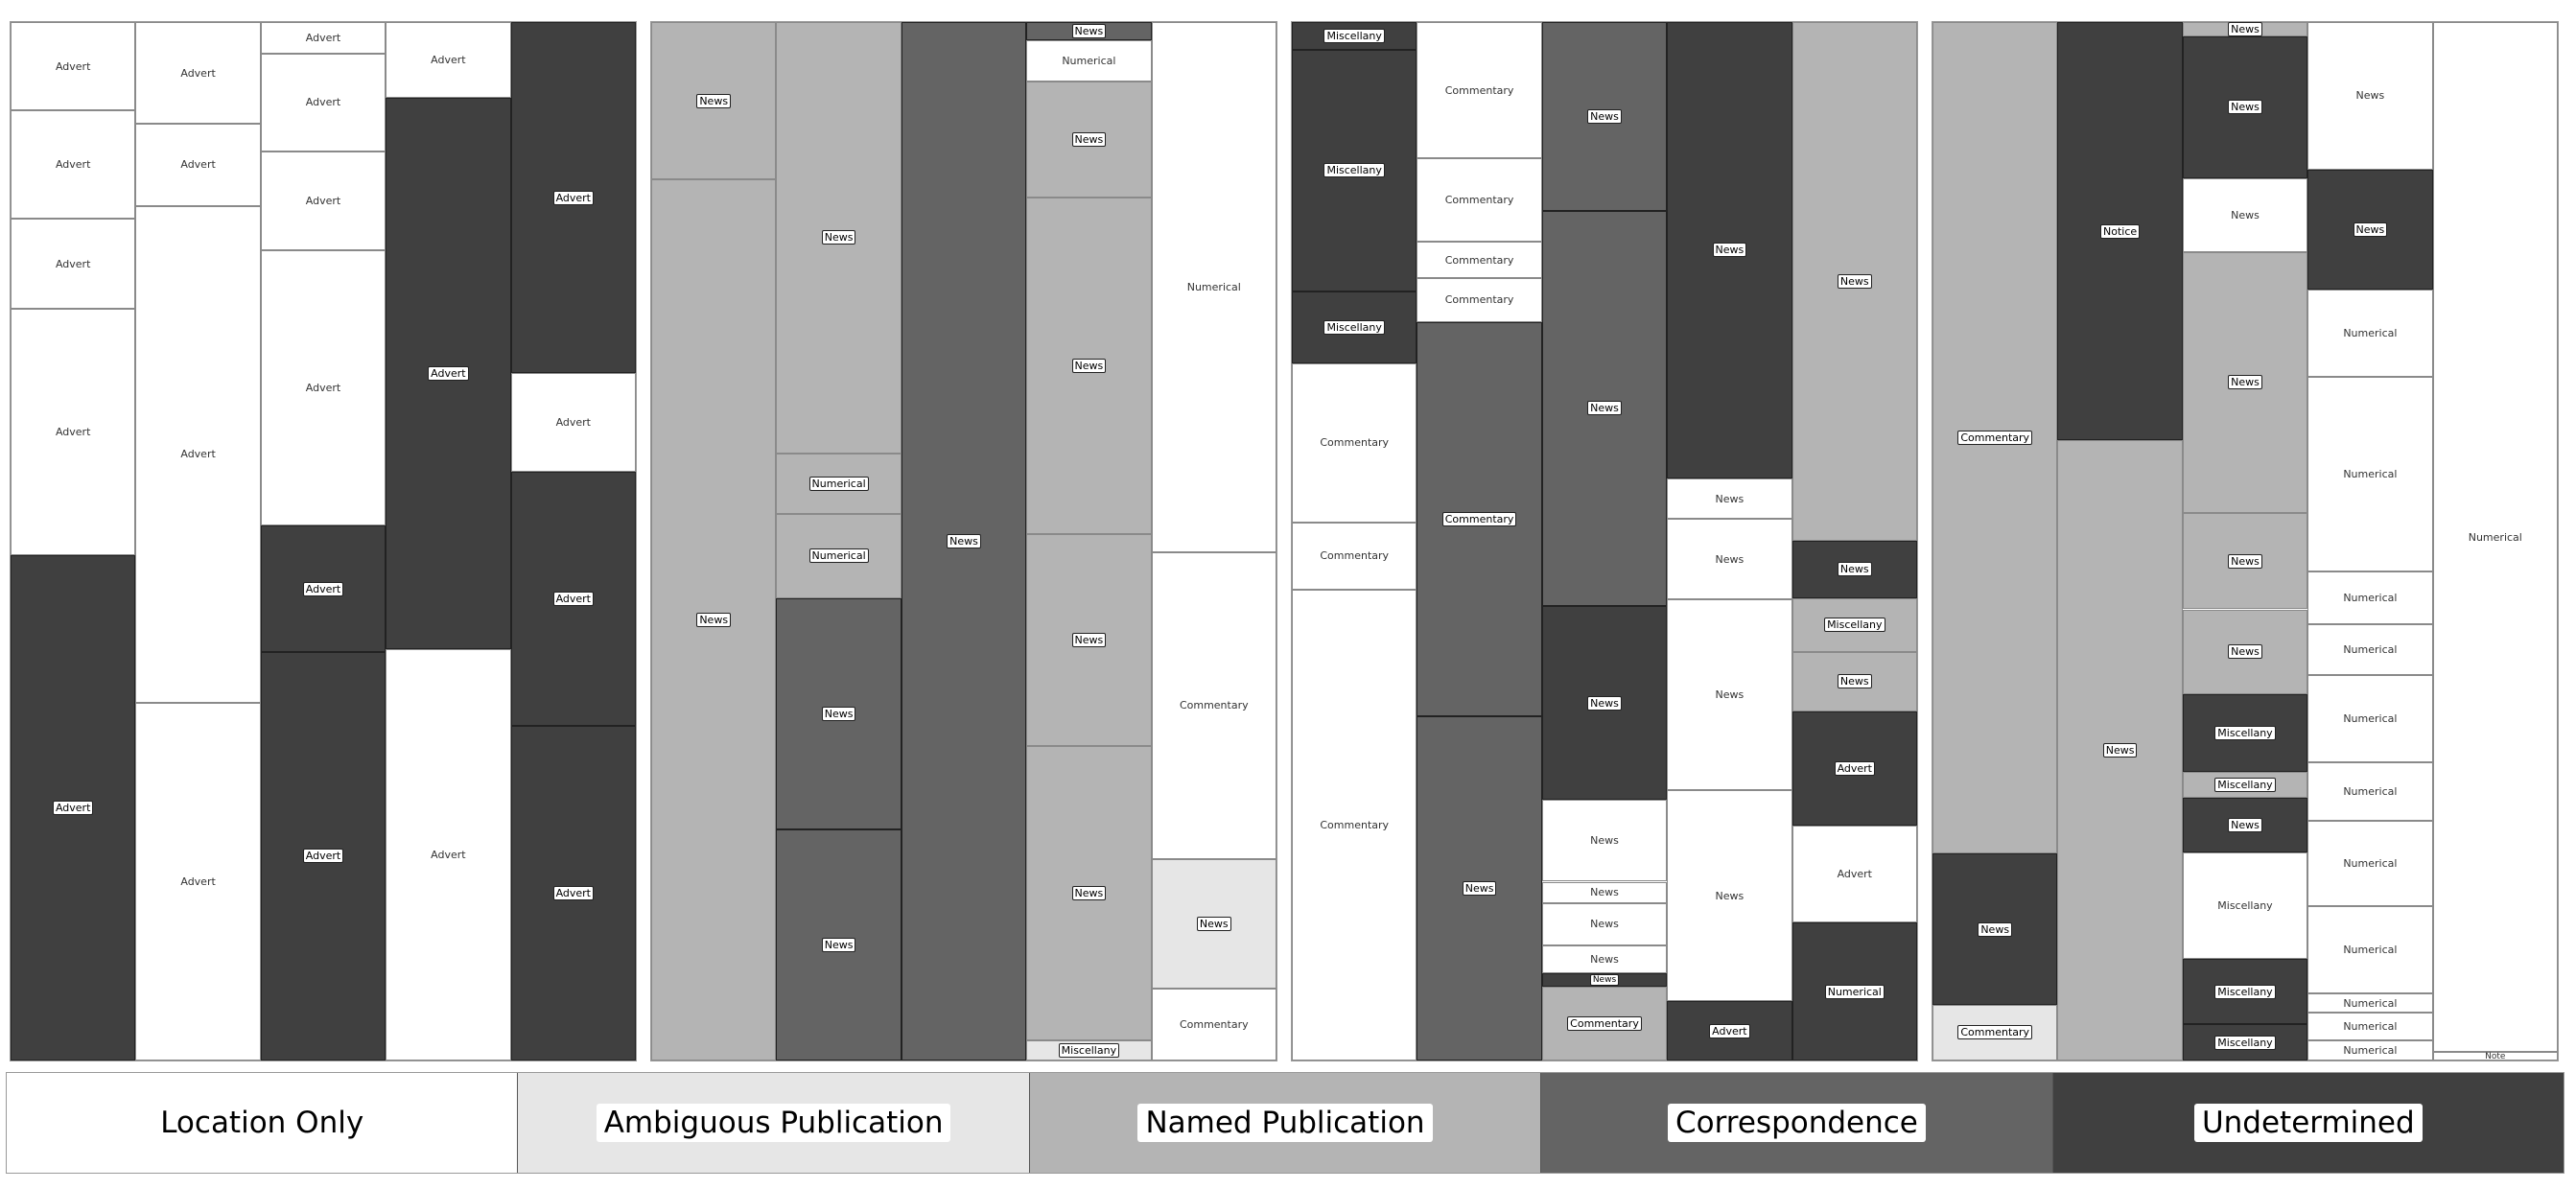  Describe the element at coordinates (1729, 541) in the screenshot. I see `column-4: News News News News News Advert` at that location.